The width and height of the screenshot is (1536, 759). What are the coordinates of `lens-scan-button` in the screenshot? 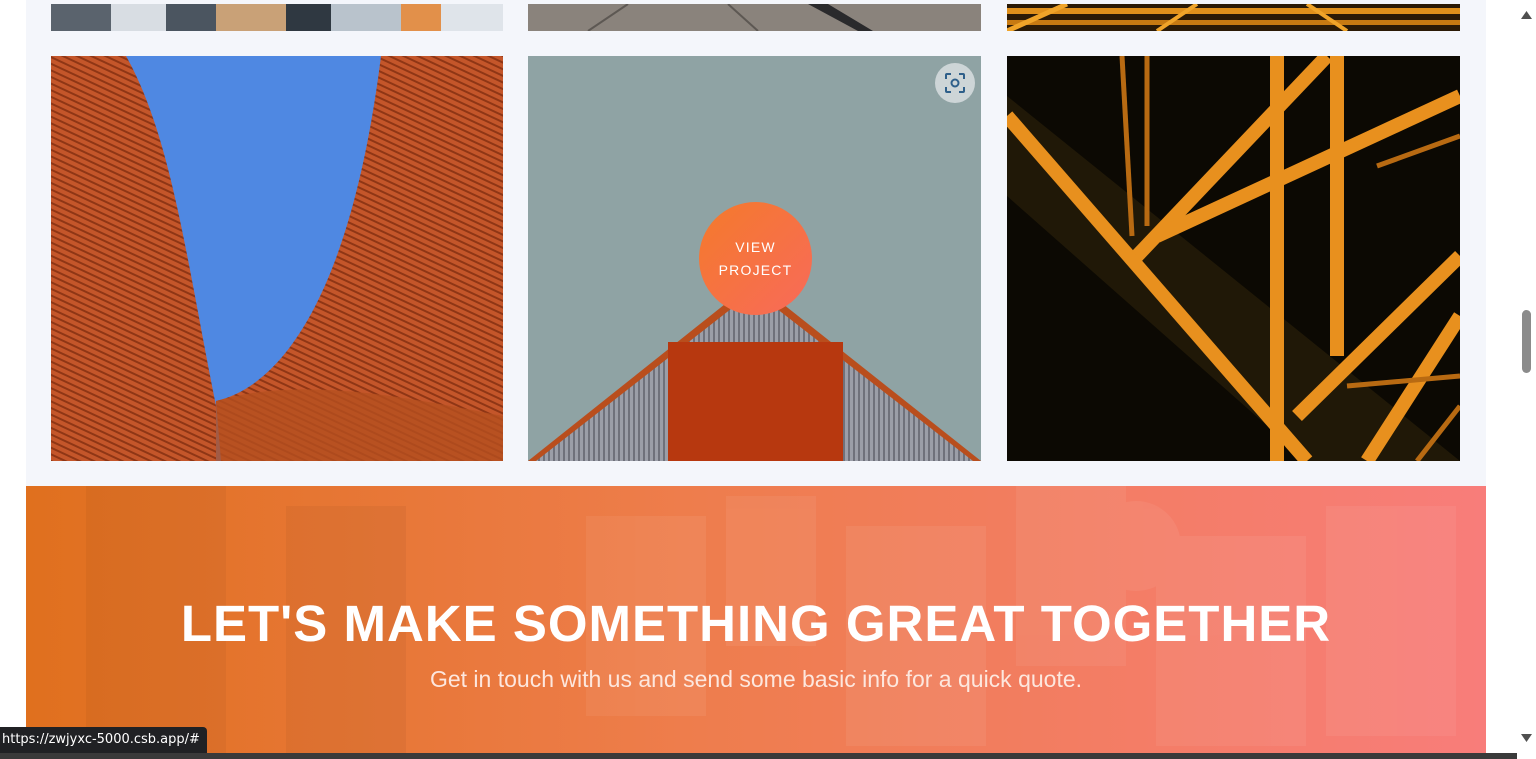 It's located at (955, 83).